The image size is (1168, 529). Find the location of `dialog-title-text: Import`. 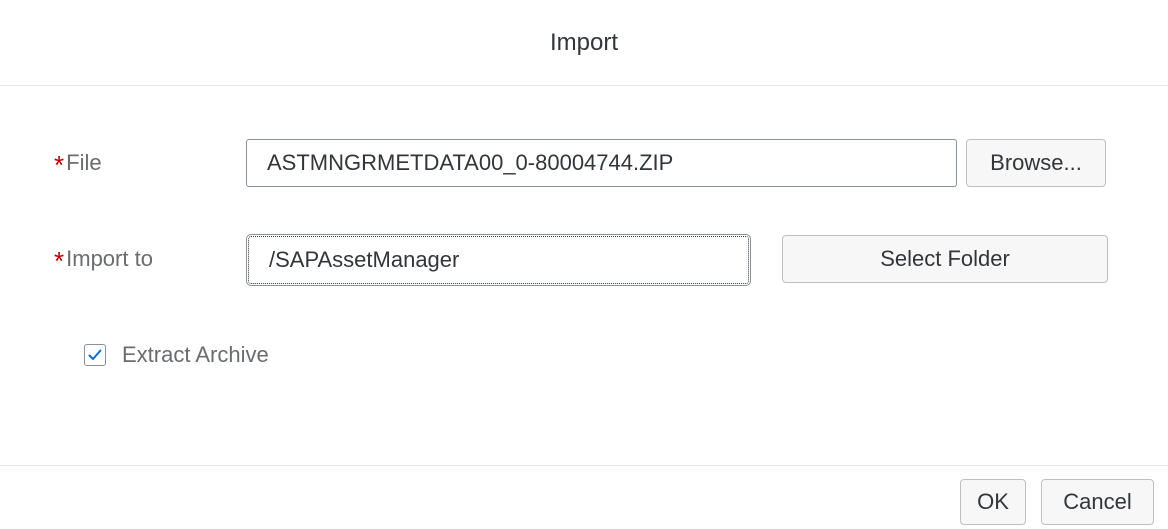

dialog-title-text: Import is located at coordinates (583, 42).